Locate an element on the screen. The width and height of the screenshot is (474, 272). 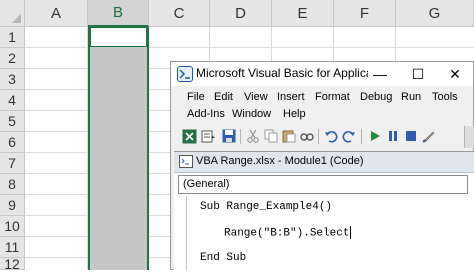
row-header-12: 12 is located at coordinates (12, 264).